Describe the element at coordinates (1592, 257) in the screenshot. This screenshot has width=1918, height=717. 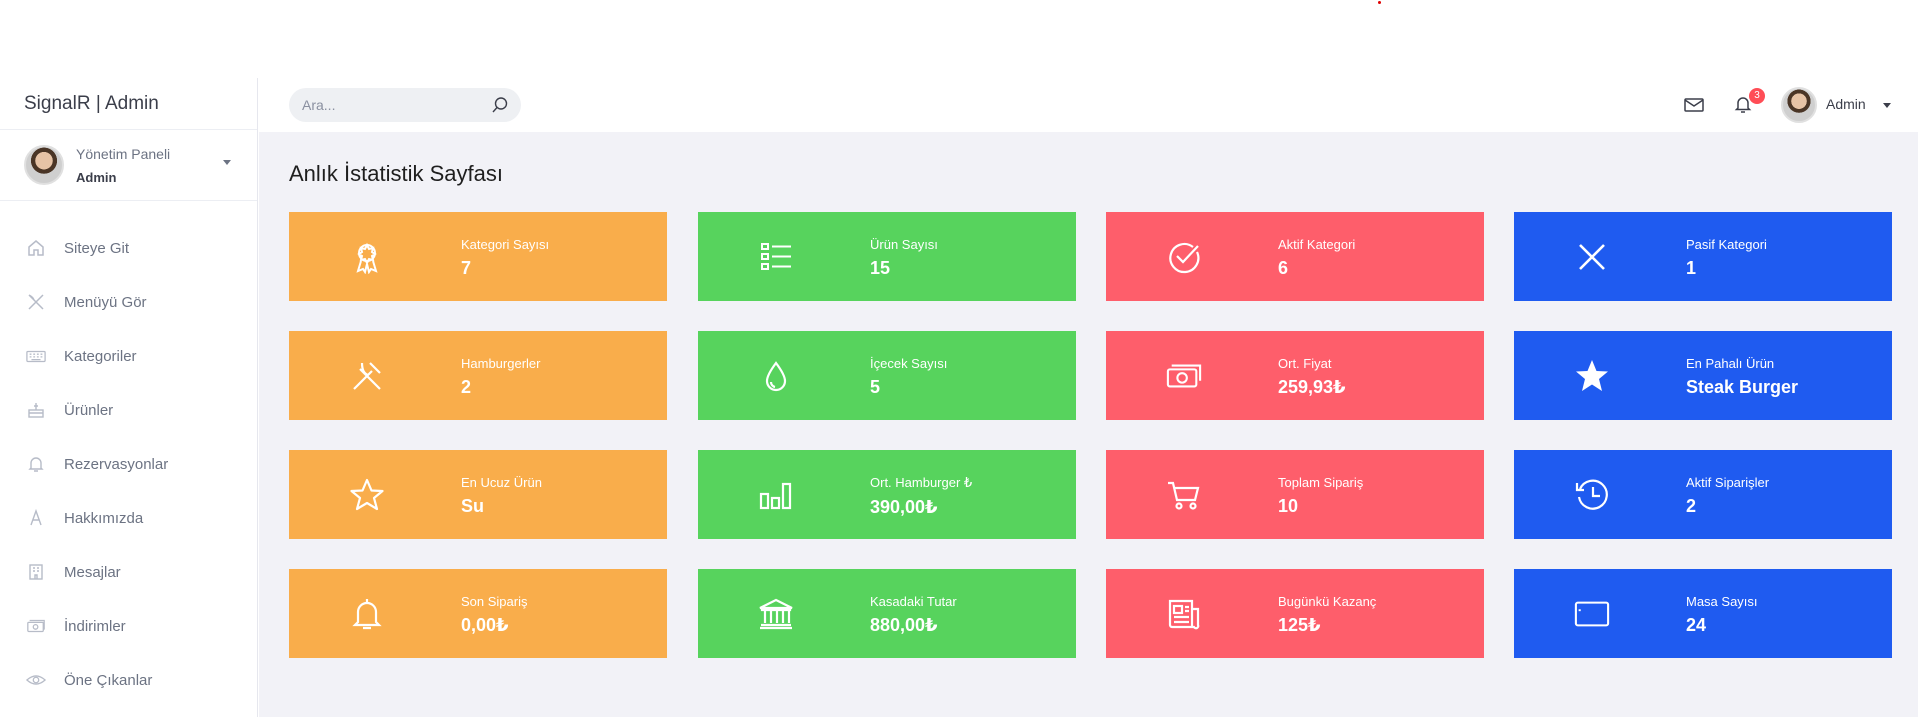
I see `close-icon` at that location.